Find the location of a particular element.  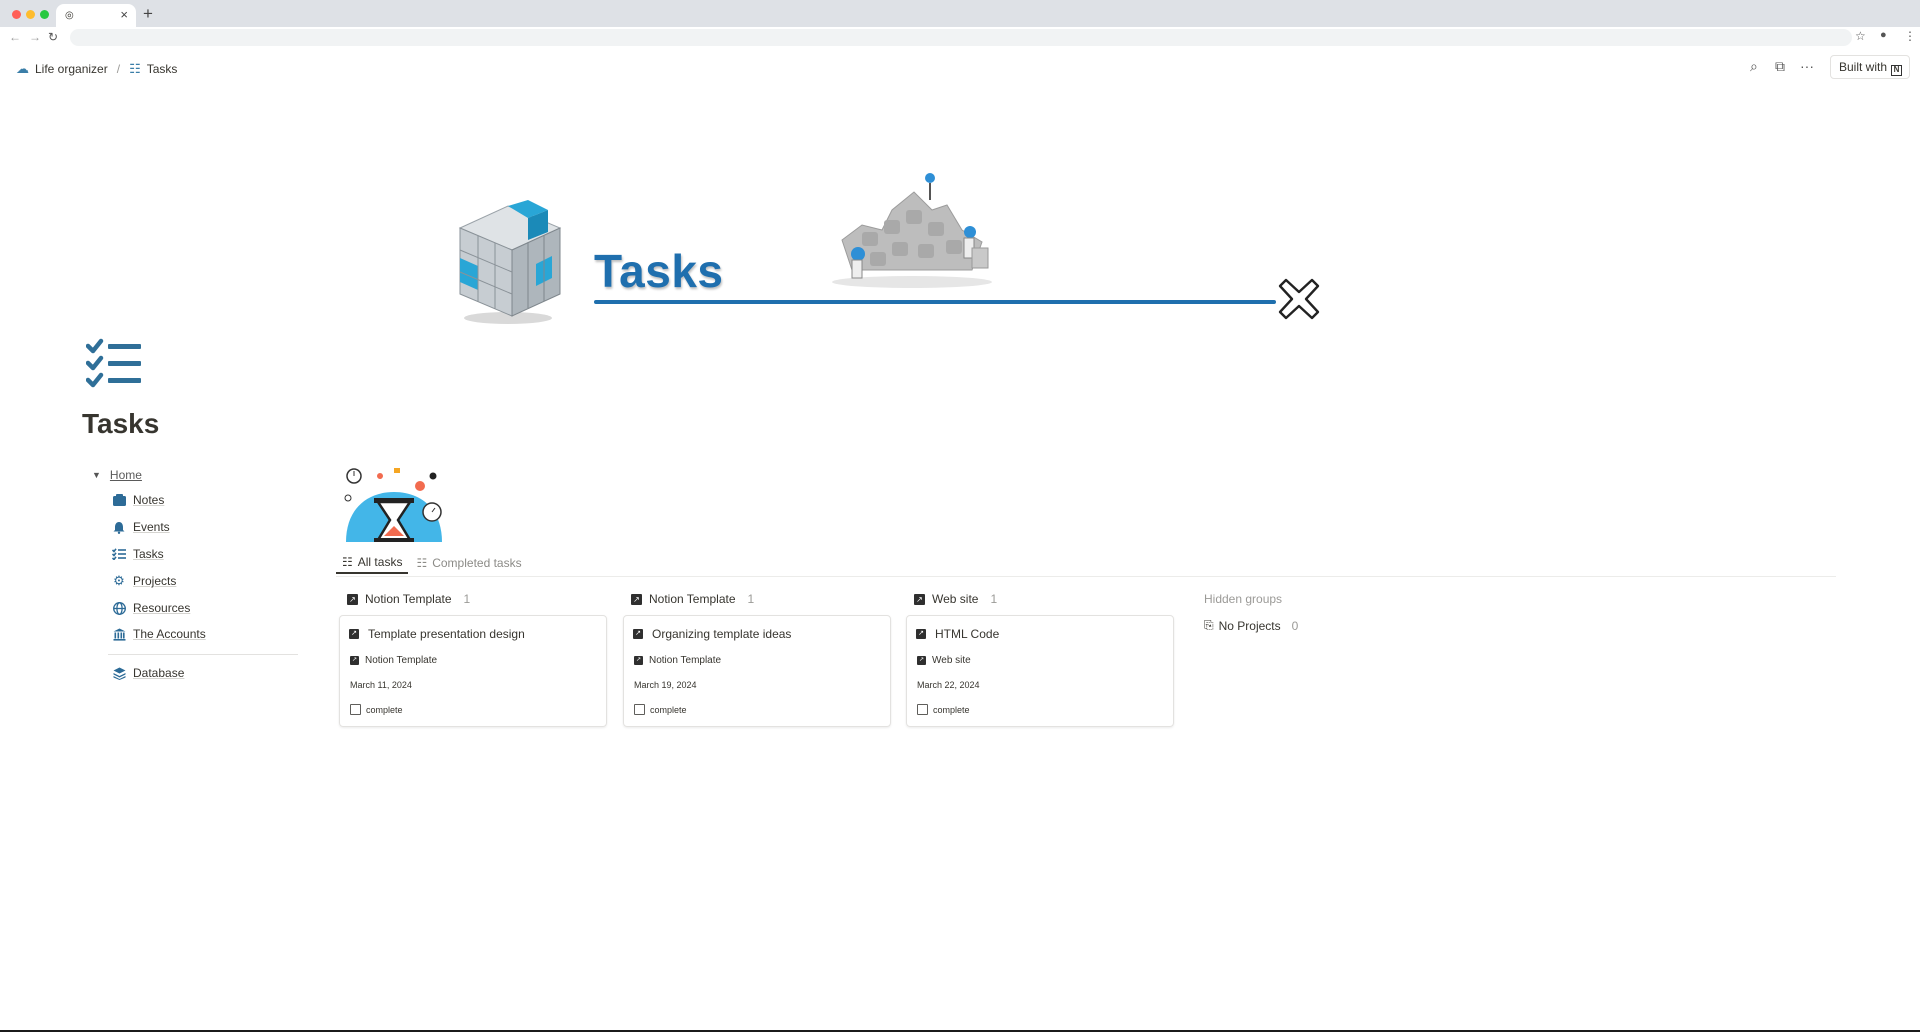

card-date: March 19, 2024 is located at coordinates (665, 685).